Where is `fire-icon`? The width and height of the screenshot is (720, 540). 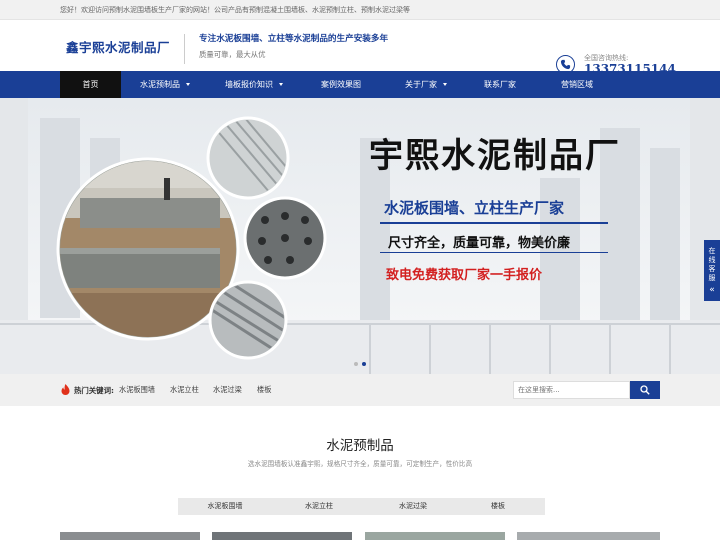
fire-icon is located at coordinates (65, 389).